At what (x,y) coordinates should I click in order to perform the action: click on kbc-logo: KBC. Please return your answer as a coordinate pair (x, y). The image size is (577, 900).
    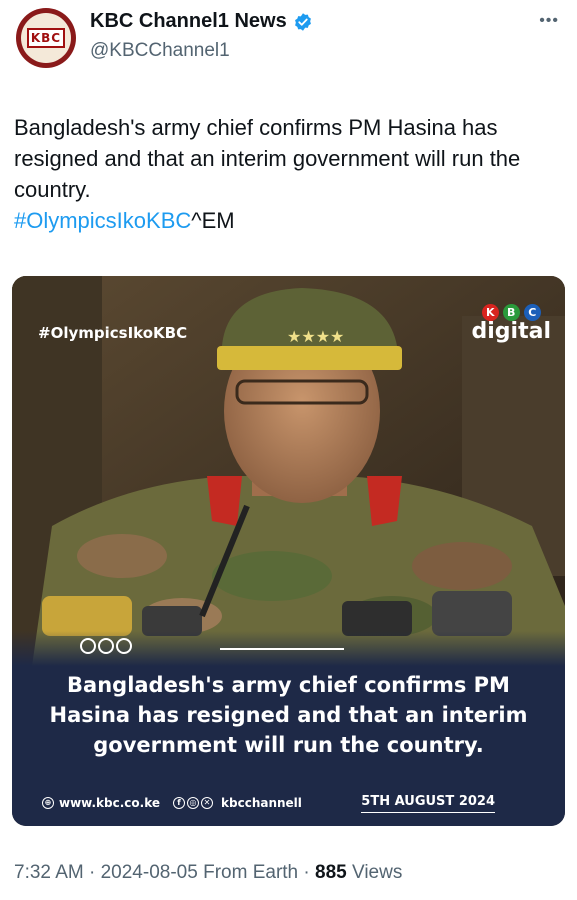
    Looking at the image, I should click on (46, 38).